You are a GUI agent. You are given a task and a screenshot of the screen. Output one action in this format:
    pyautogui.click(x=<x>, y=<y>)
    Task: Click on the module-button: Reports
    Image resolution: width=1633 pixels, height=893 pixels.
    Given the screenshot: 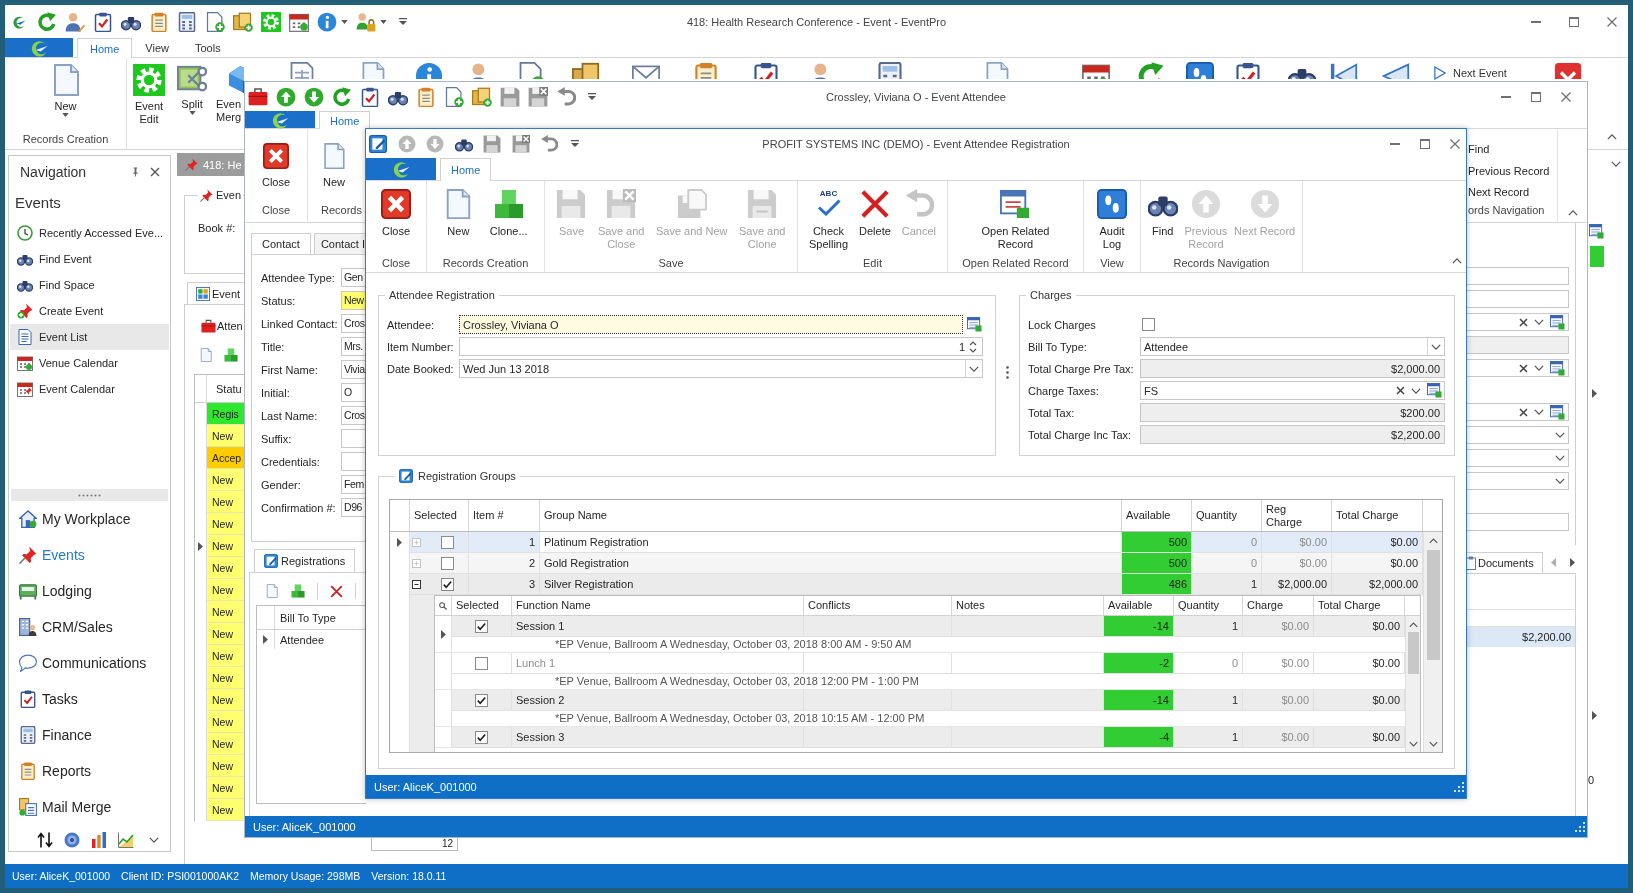 What is the action you would take?
    pyautogui.click(x=89, y=771)
    